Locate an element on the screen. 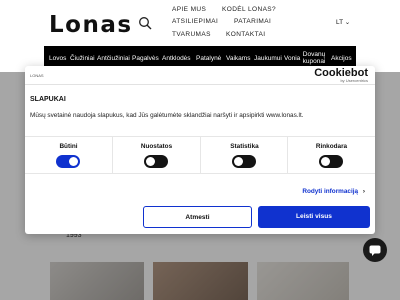  category-item: Antklodės is located at coordinates (176, 58).